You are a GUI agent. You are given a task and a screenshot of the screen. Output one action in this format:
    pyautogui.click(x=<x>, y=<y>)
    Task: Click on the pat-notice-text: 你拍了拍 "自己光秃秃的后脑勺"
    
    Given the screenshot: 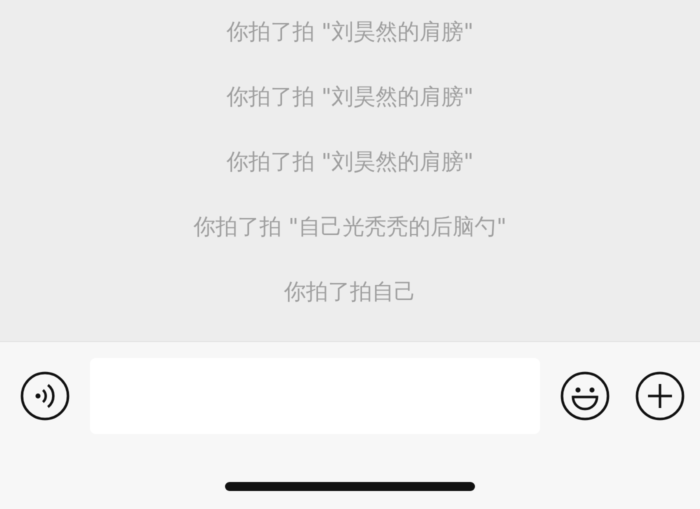 What is the action you would take?
    pyautogui.click(x=350, y=228)
    